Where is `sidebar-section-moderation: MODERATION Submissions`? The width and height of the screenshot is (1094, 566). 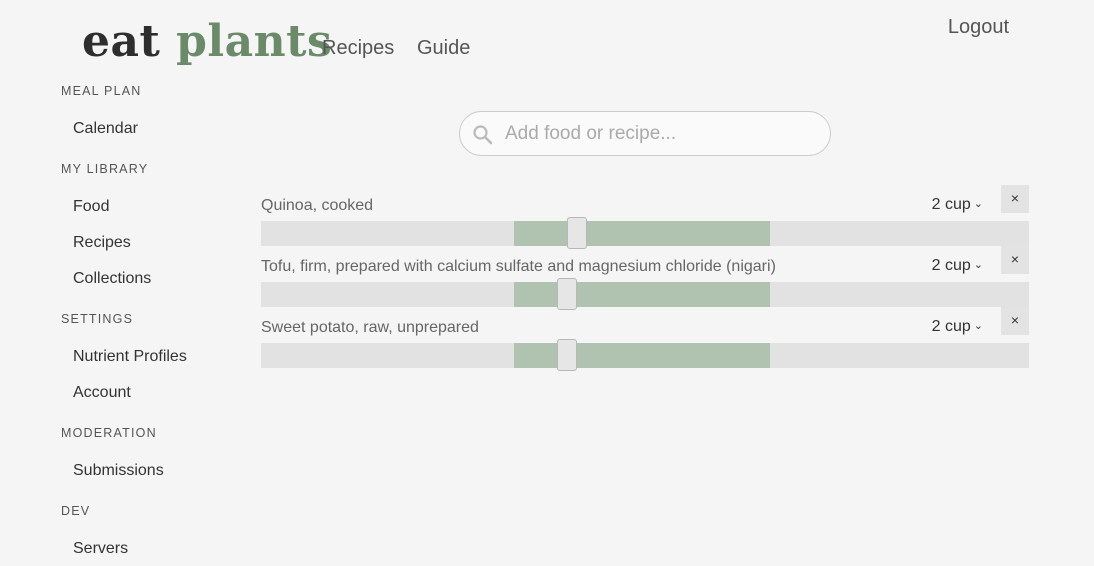 sidebar-section-moderation: MODERATION Submissions is located at coordinates (112, 457).